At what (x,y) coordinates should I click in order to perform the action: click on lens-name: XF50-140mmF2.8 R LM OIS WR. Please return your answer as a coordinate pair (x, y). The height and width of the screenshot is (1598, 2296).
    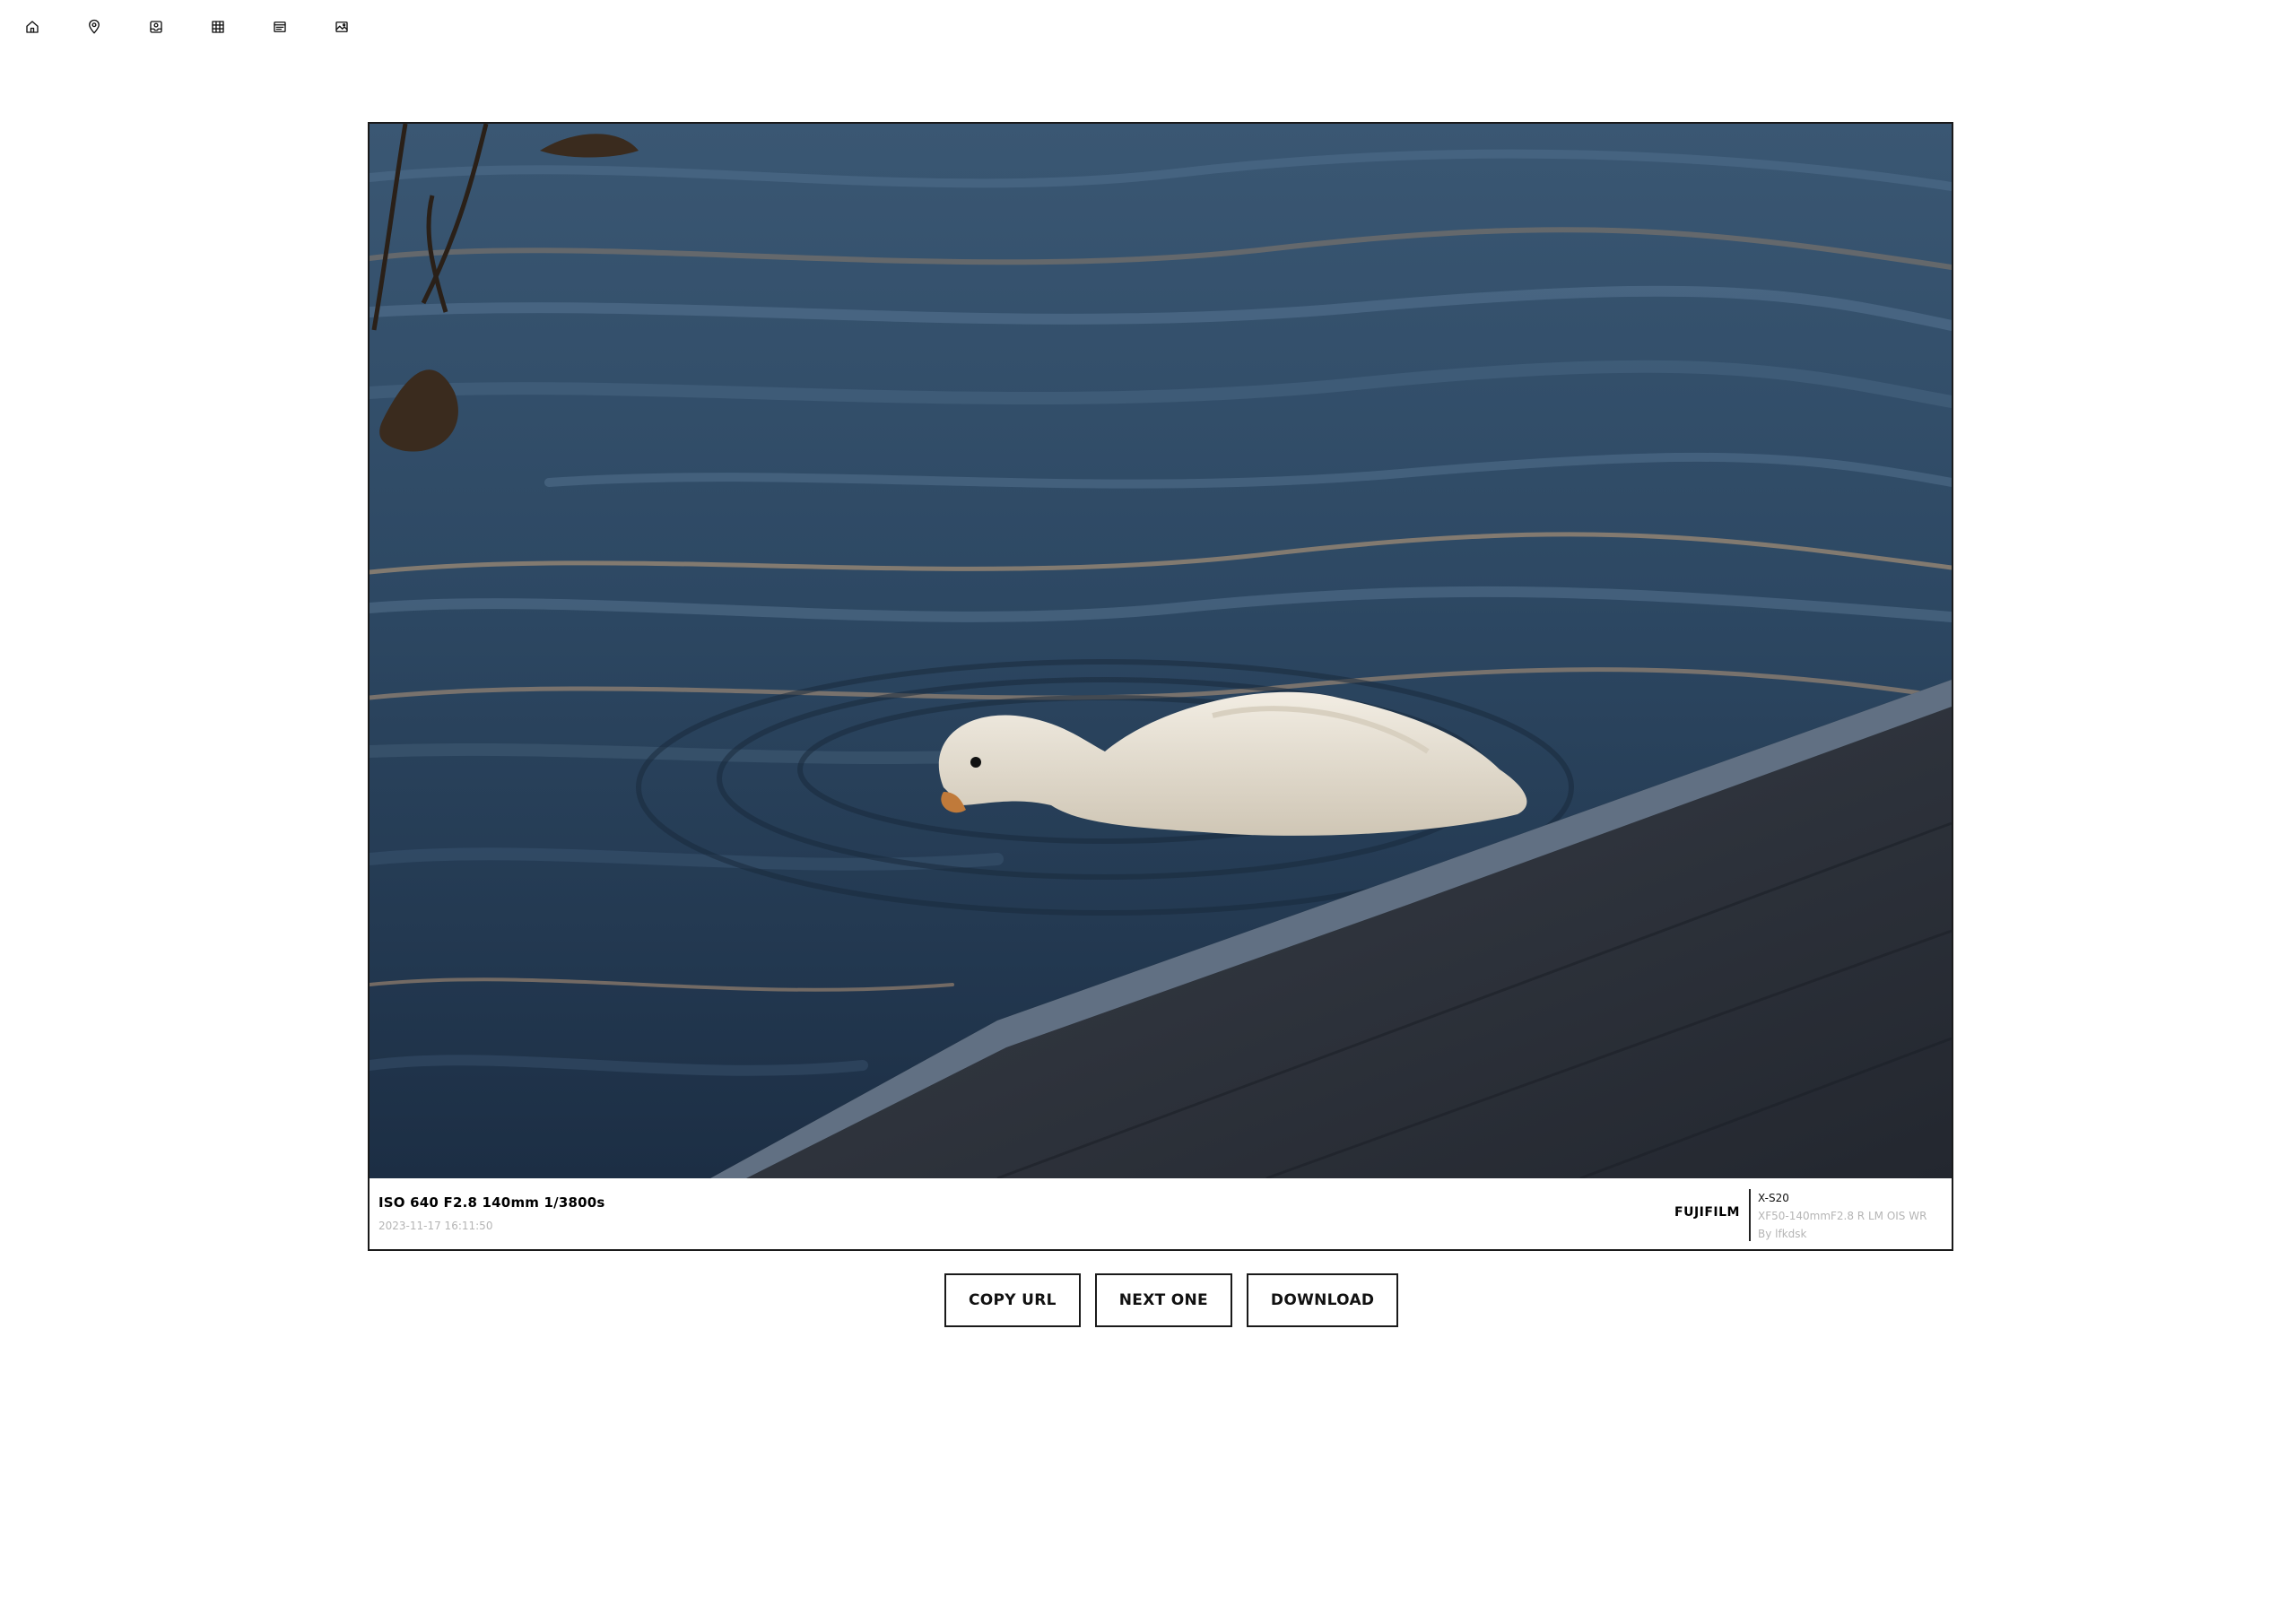
    Looking at the image, I should click on (1842, 1216).